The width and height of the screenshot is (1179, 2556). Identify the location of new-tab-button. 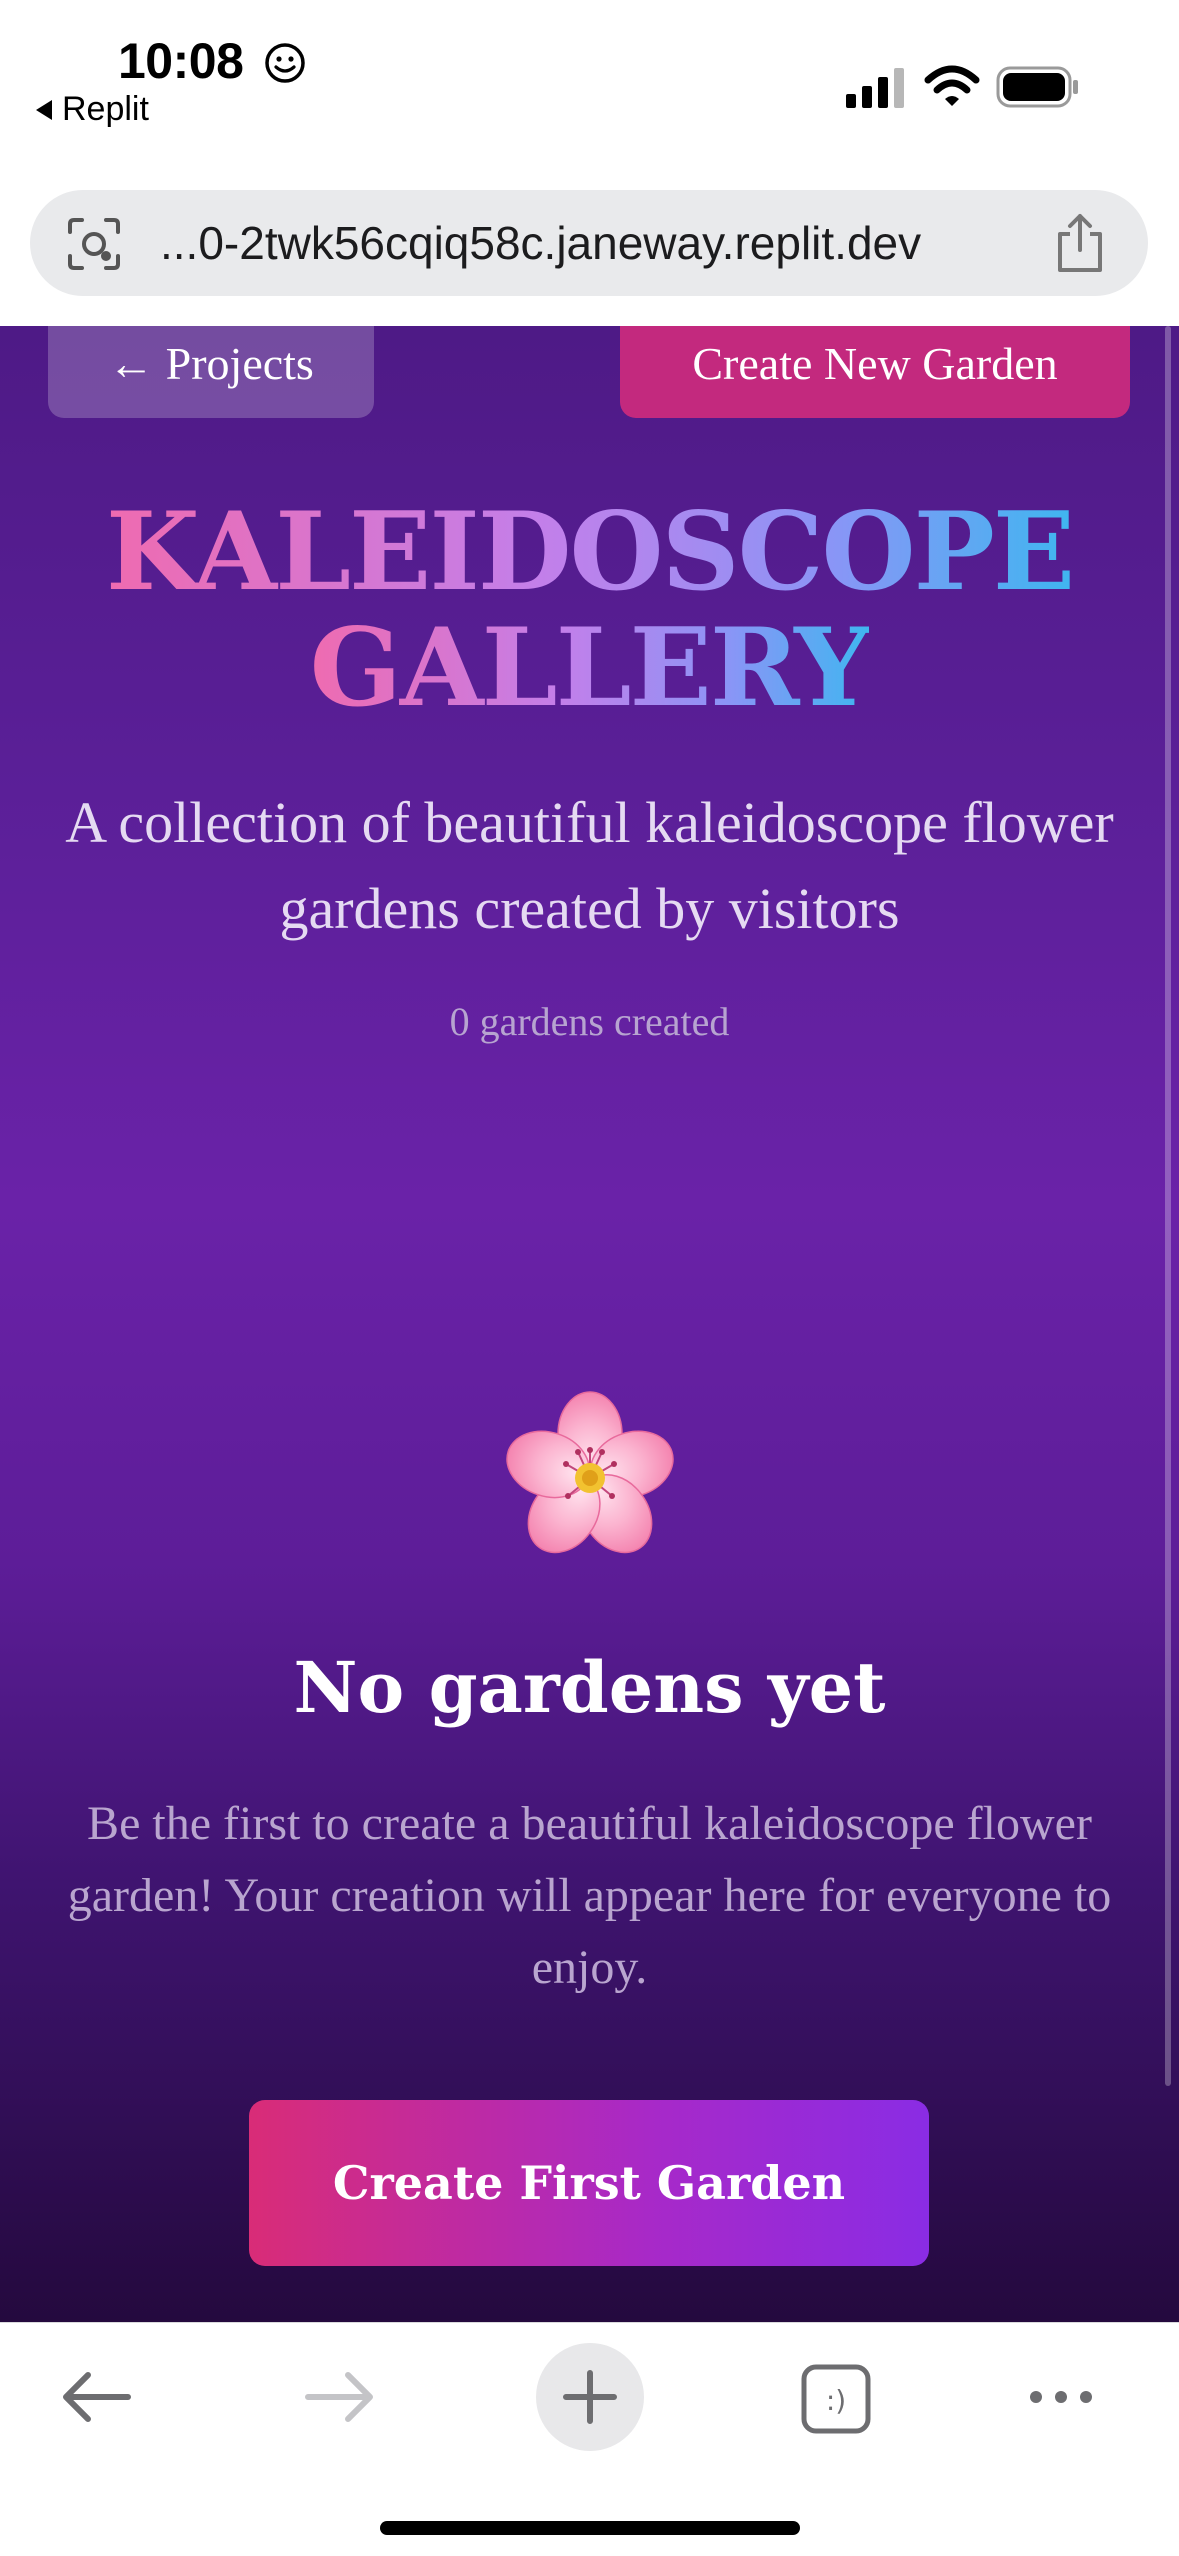
(590, 2397).